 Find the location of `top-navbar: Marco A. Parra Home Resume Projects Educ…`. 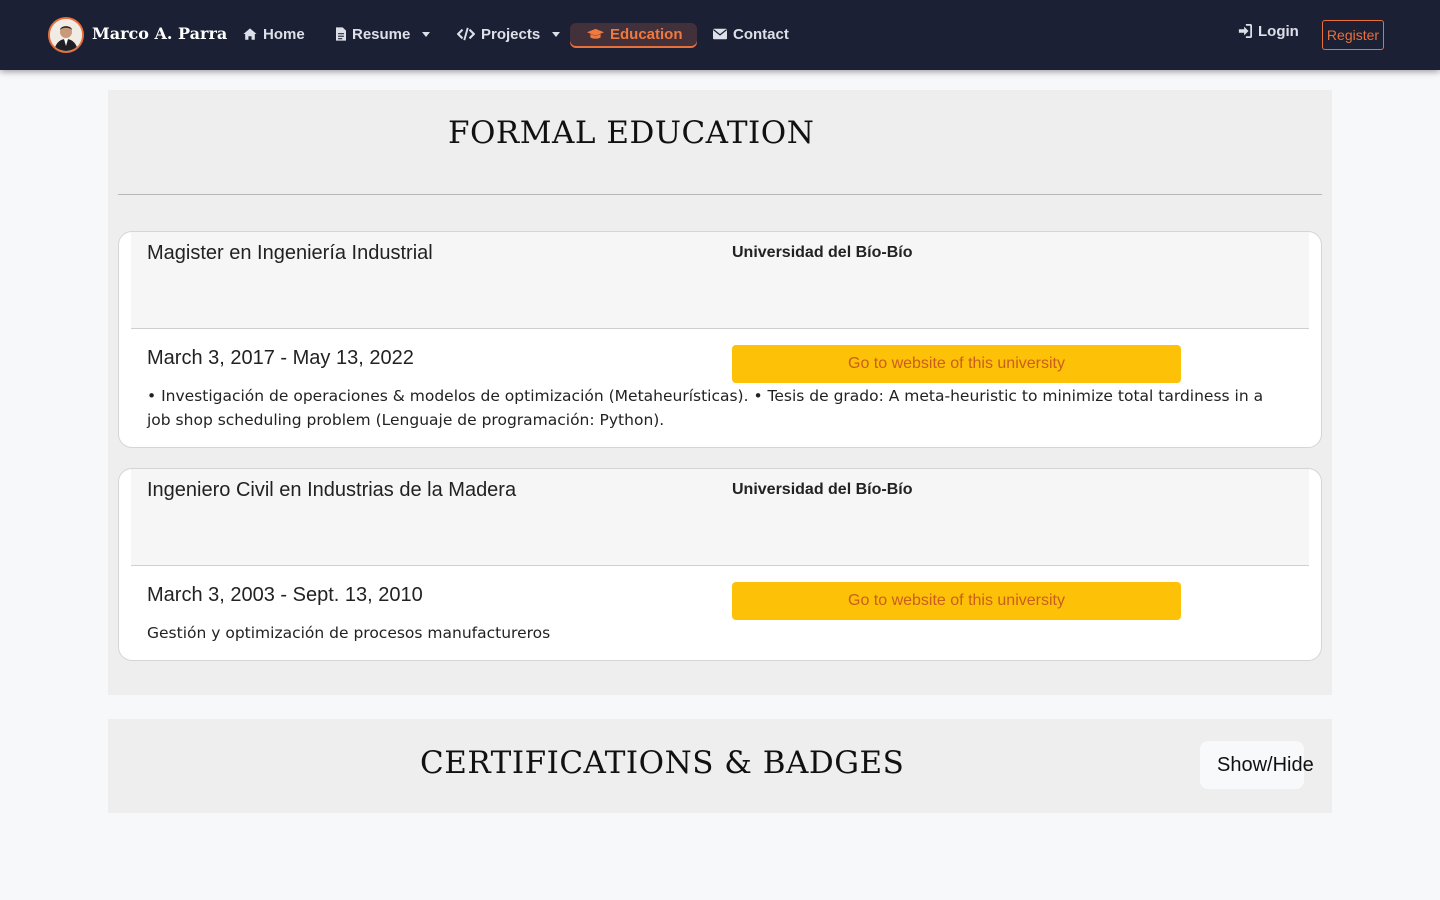

top-navbar: Marco A. Parra Home Resume Projects Educ… is located at coordinates (720, 35).